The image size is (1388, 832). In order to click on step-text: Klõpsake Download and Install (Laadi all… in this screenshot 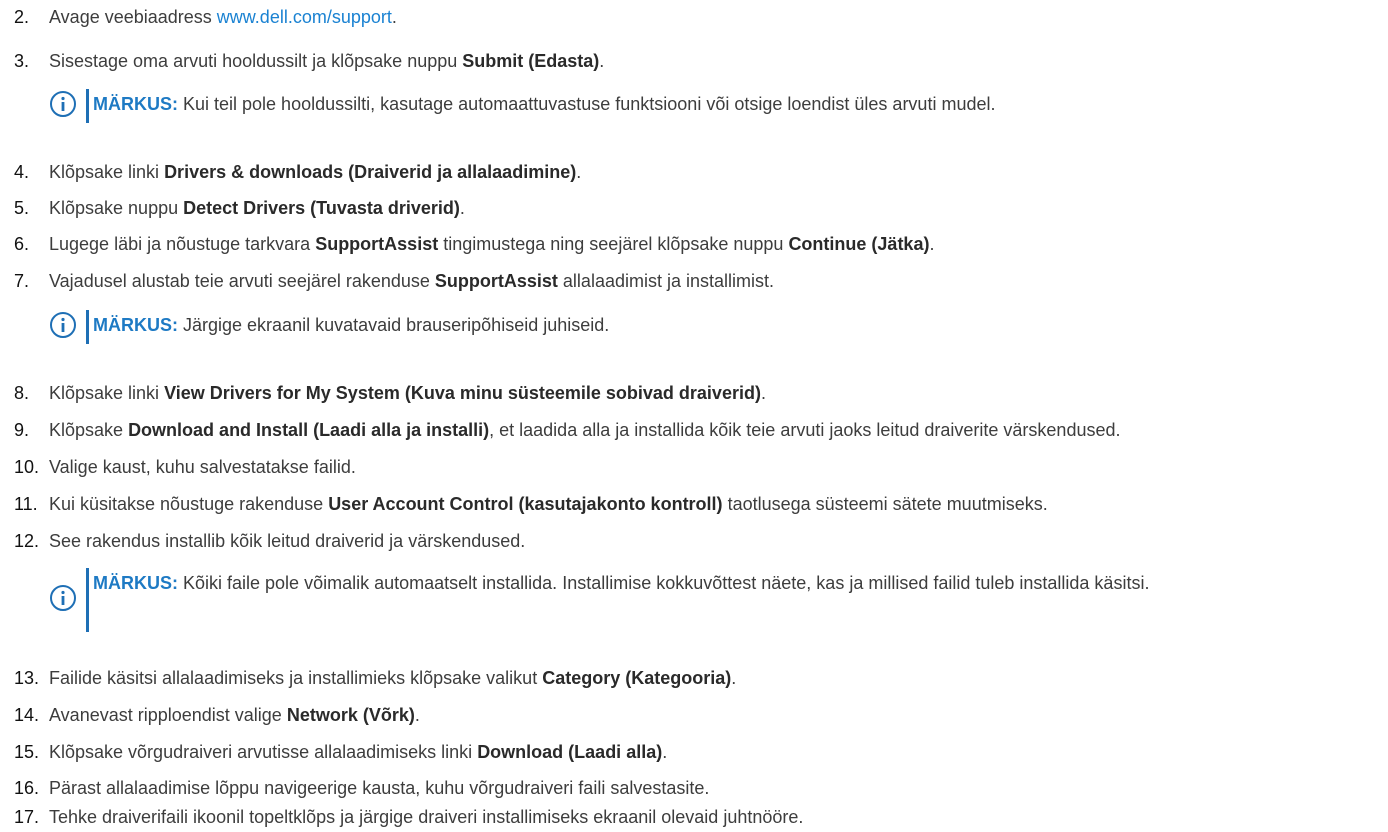, I will do `click(585, 430)`.